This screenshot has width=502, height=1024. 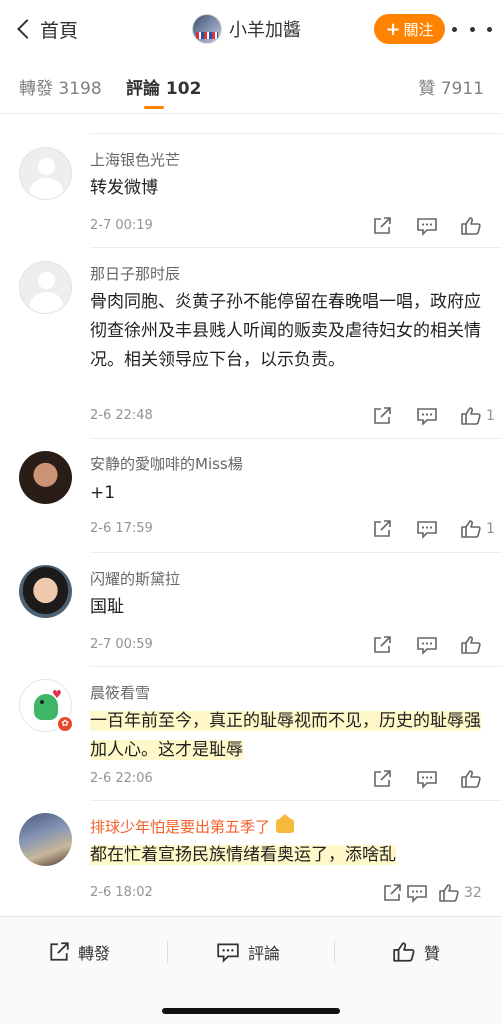 What do you see at coordinates (60, 86) in the screenshot?
I see `tab-reposts: 轉發 3198` at bounding box center [60, 86].